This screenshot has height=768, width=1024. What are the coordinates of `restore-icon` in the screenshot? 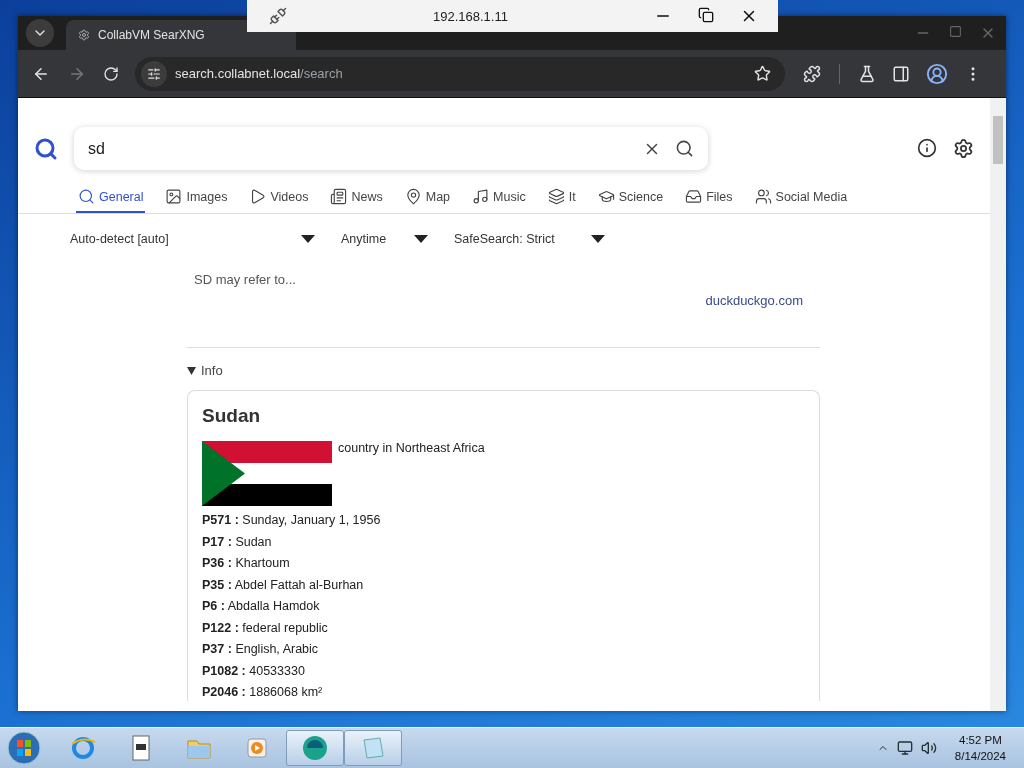 It's located at (706, 15).